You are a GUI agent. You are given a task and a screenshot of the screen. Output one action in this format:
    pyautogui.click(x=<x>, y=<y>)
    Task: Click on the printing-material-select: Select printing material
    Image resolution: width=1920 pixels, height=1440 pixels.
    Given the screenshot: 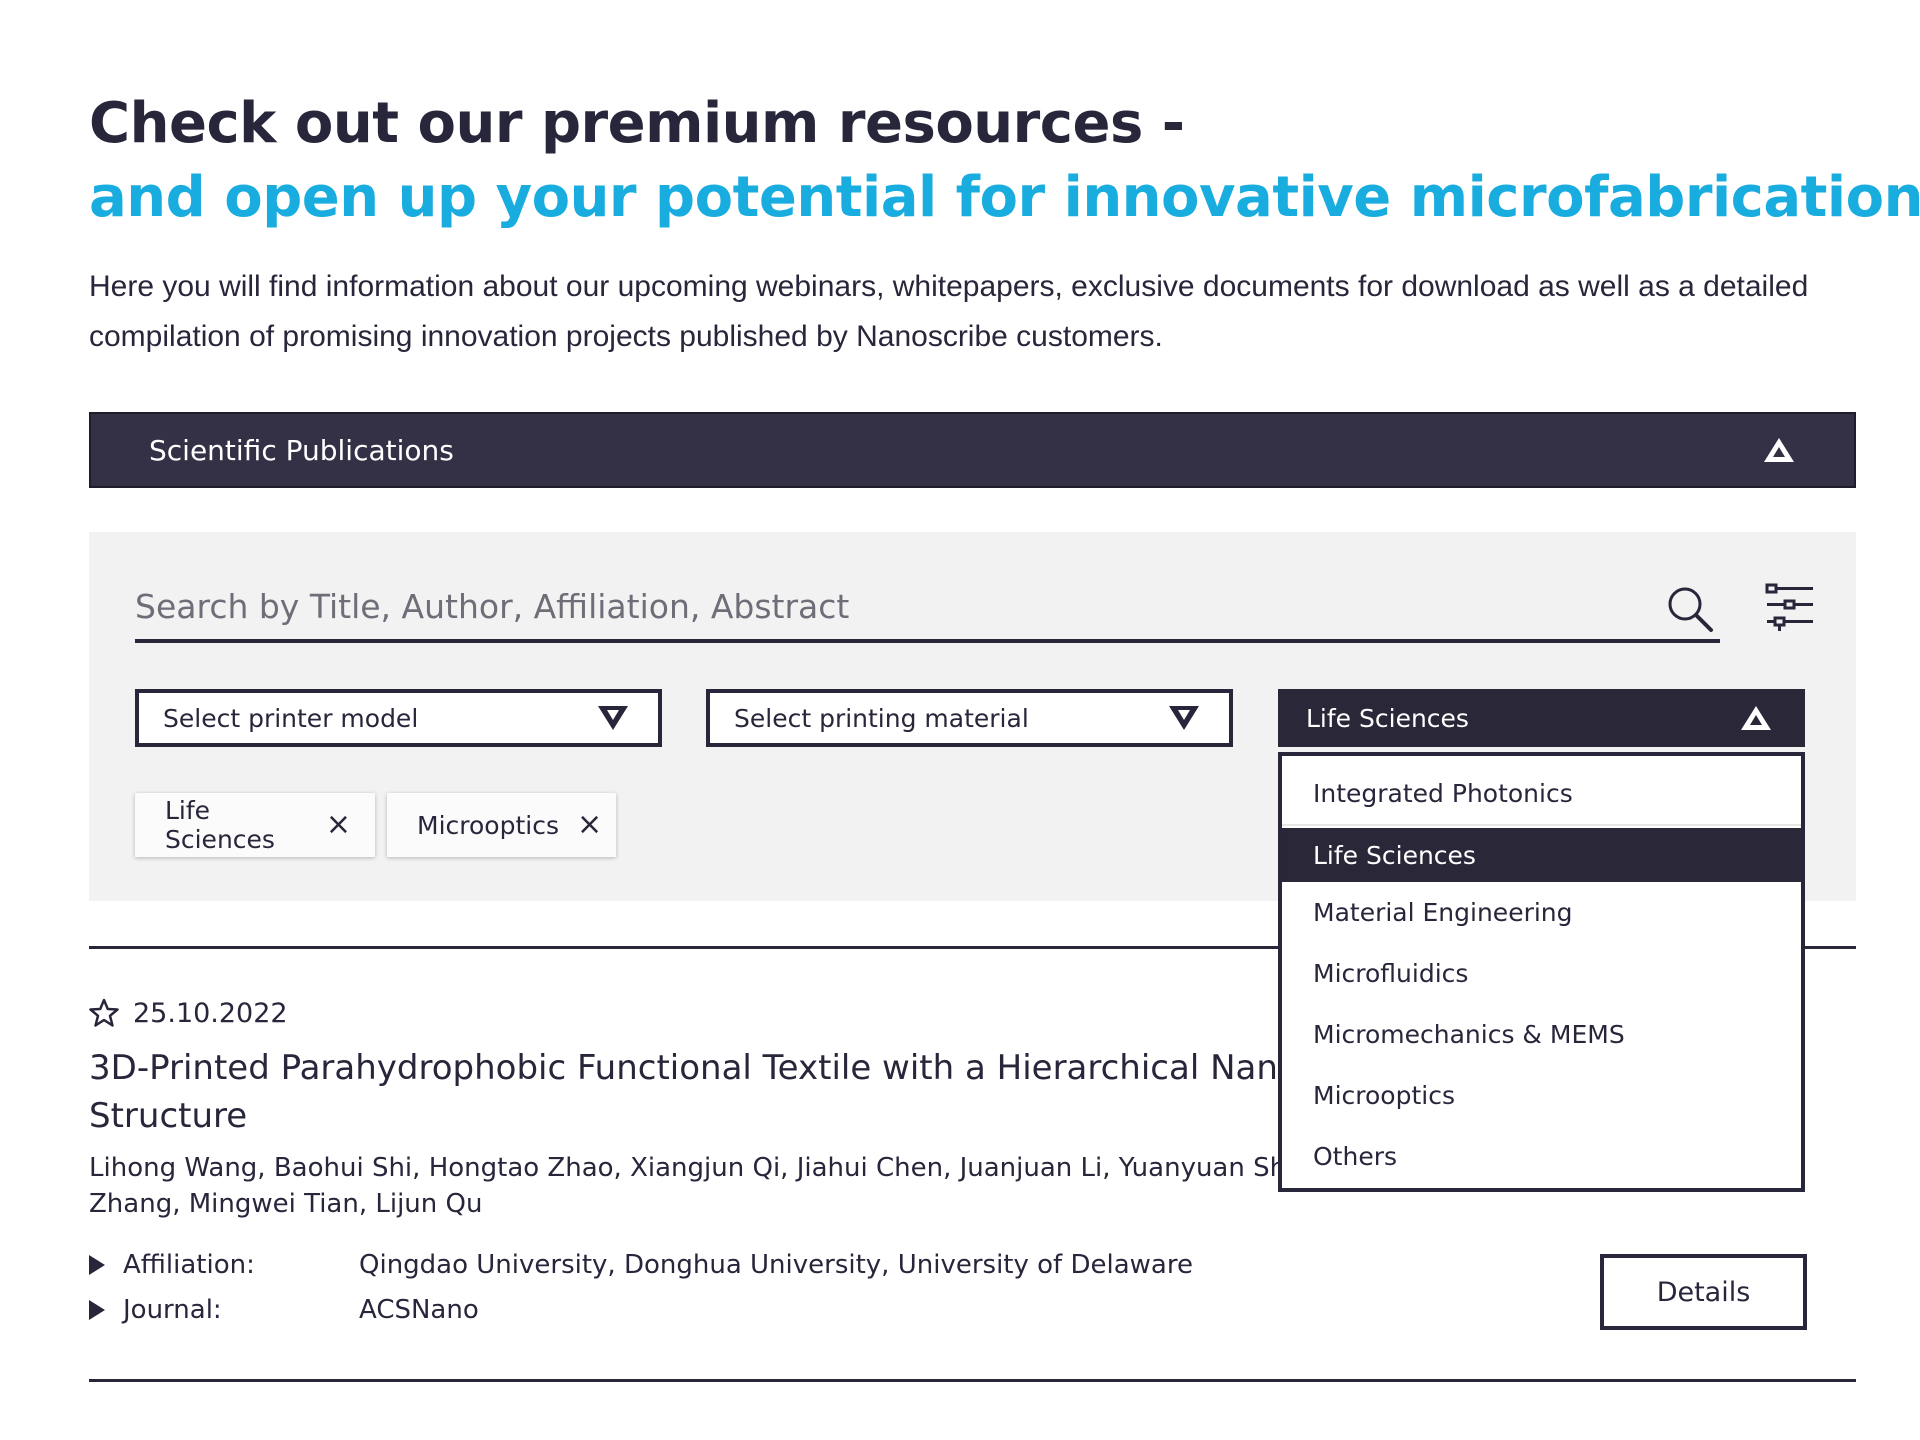 What is the action you would take?
    pyautogui.click(x=969, y=718)
    